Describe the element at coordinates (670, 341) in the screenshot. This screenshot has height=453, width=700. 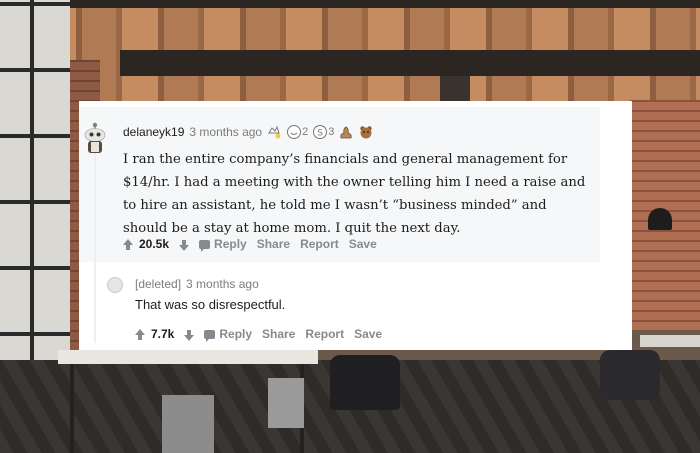
I see `desk-right` at that location.